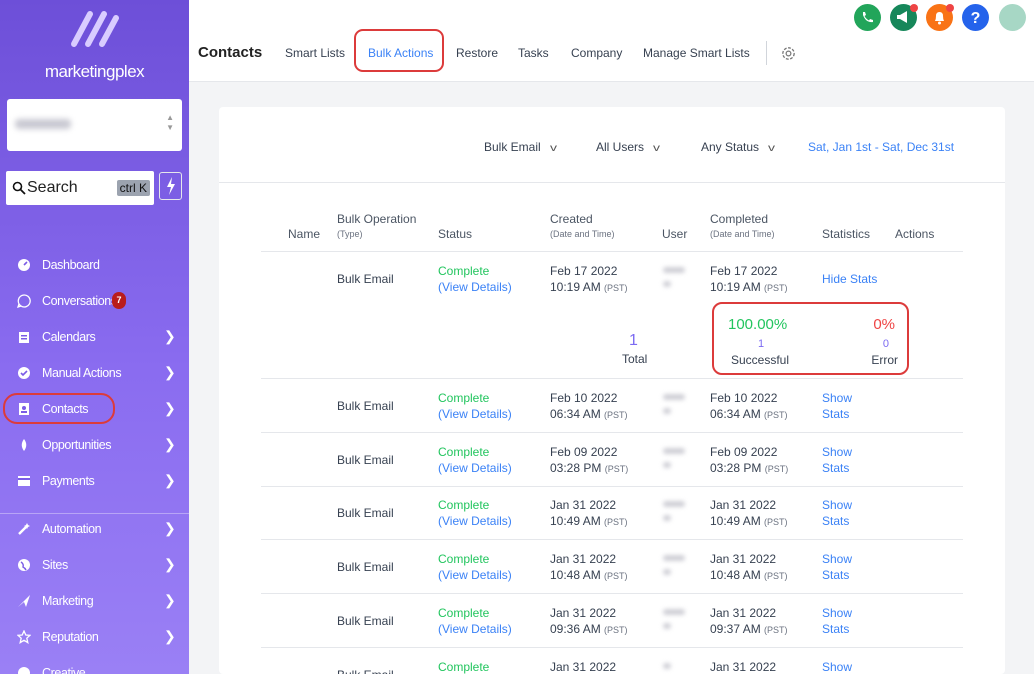 This screenshot has width=1034, height=674. Describe the element at coordinates (735, 629) in the screenshot. I see `completed-time: 09:37 AM` at that location.